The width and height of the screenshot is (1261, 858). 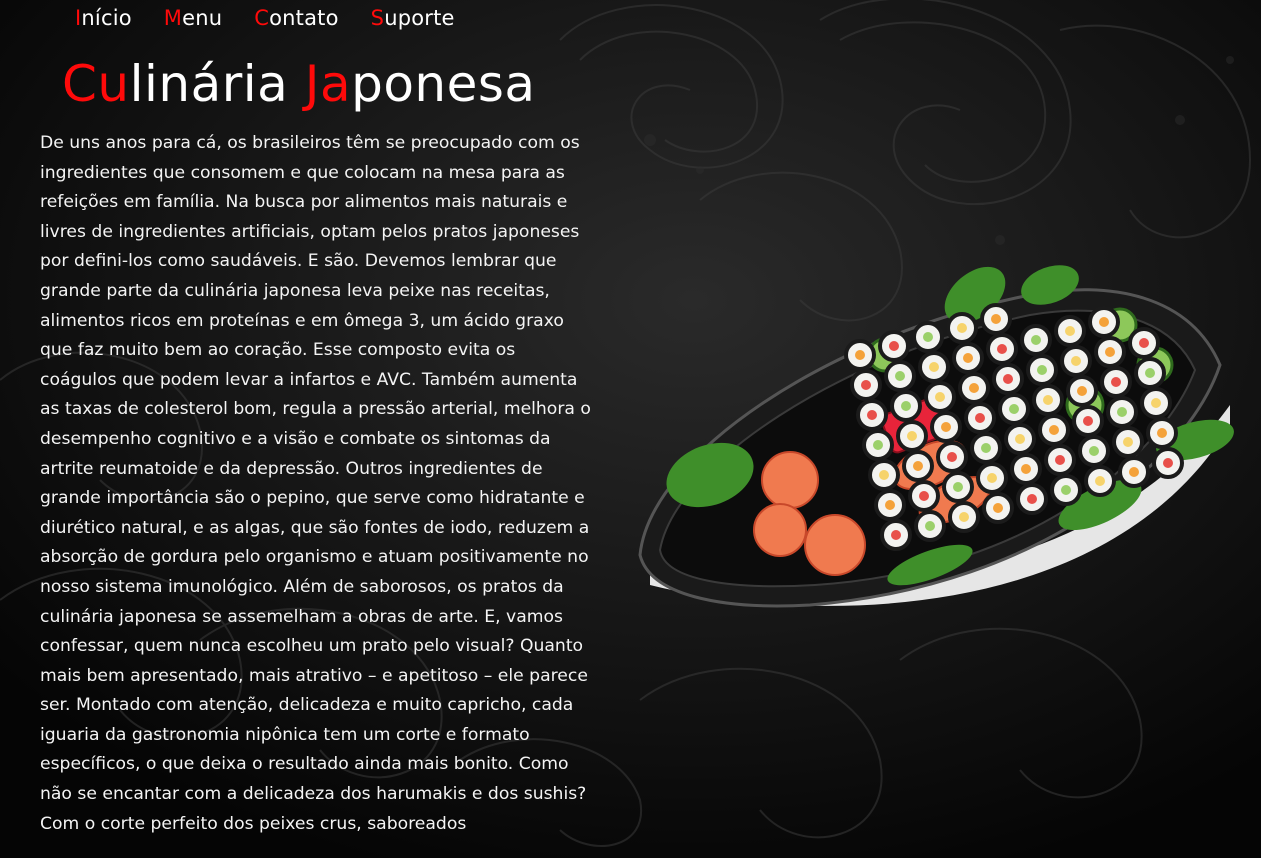 What do you see at coordinates (217, 84) in the screenshot?
I see `title-text: linária` at bounding box center [217, 84].